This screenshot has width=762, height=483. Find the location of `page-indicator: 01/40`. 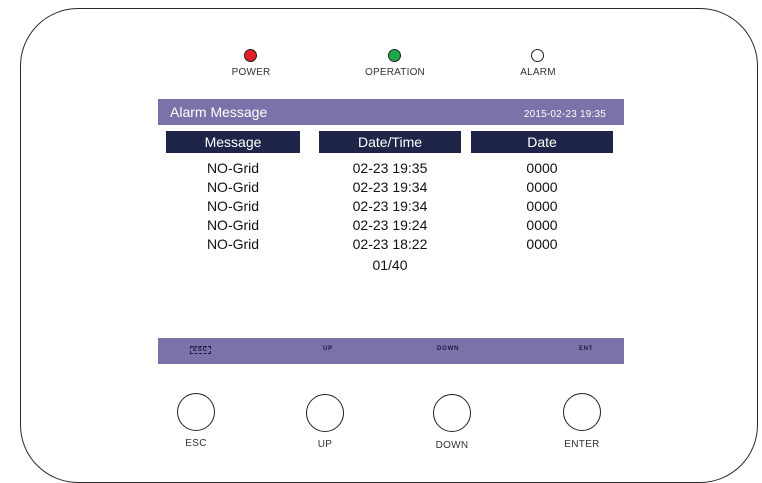

page-indicator: 01/40 is located at coordinates (390, 265).